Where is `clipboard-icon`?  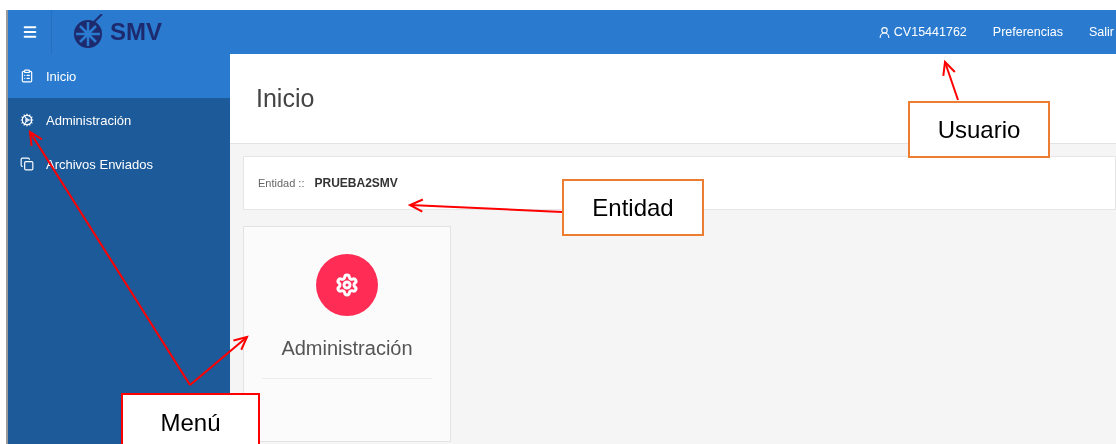
clipboard-icon is located at coordinates (27, 76).